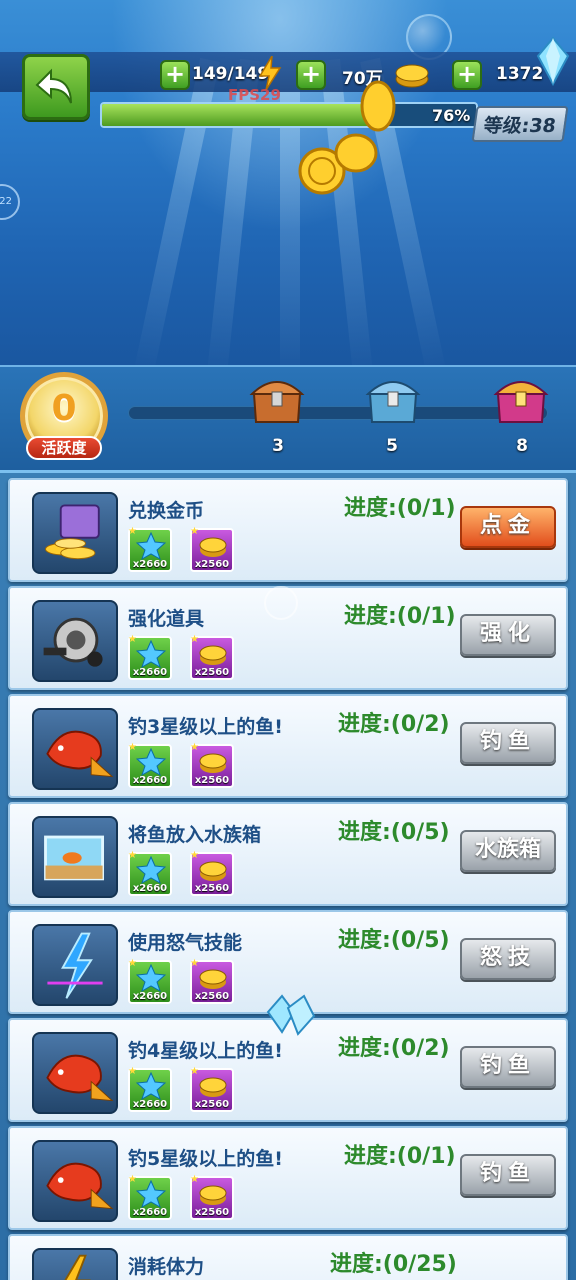 Image resolution: width=576 pixels, height=1280 pixels. I want to click on task-title: 钓4星级以上的鱼!, so click(205, 1051).